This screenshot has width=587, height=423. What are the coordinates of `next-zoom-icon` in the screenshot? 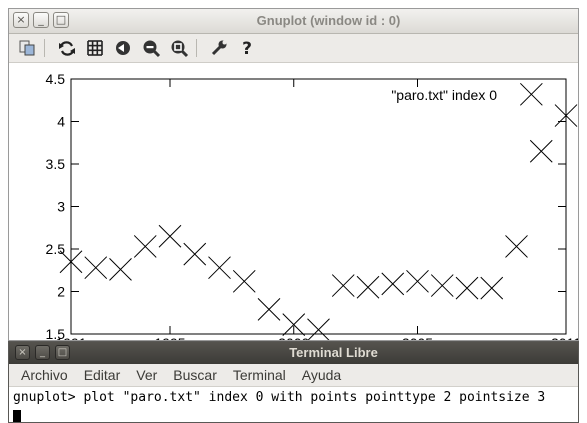 It's located at (151, 48).